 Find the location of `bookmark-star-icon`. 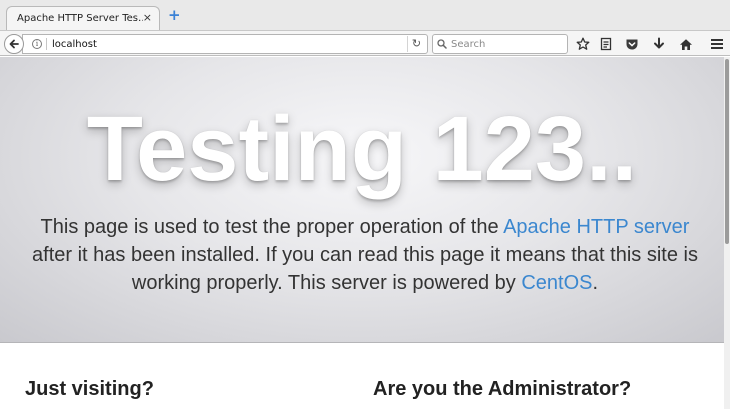

bookmark-star-icon is located at coordinates (583, 44).